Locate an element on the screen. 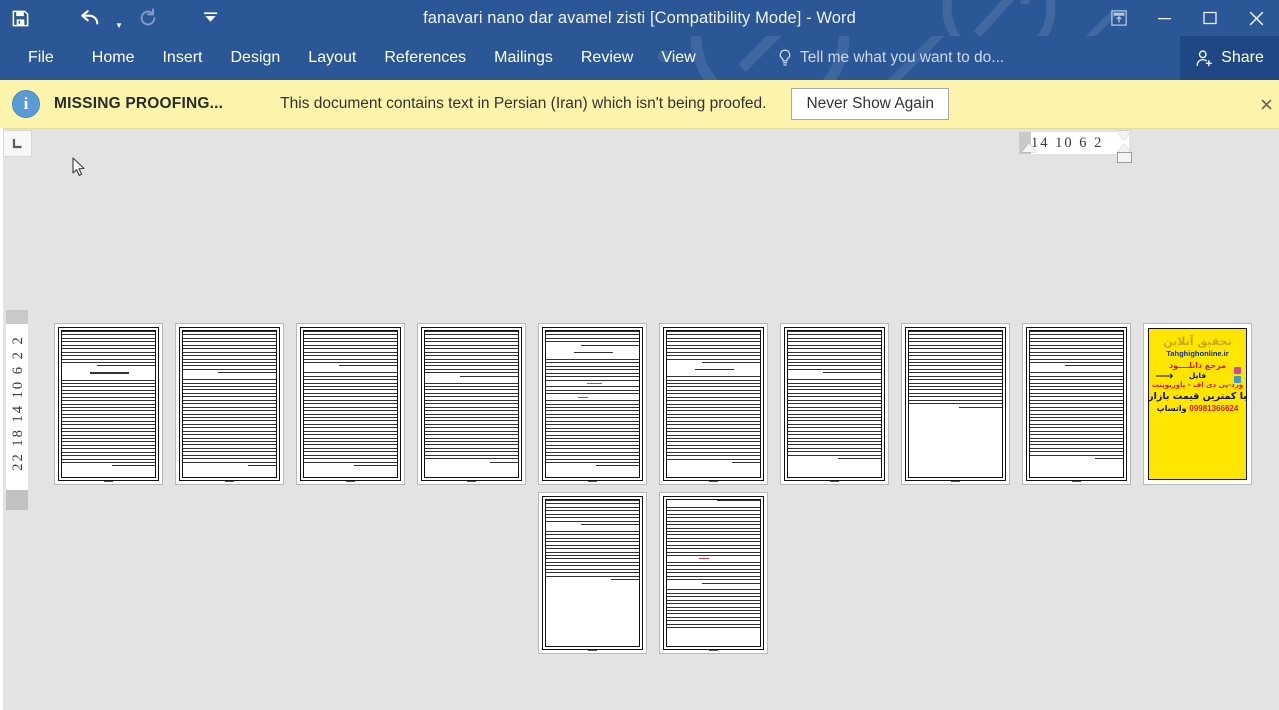 This screenshot has width=1279, height=710. ad-heading: تحقیق آنلاین is located at coordinates (1197, 341).